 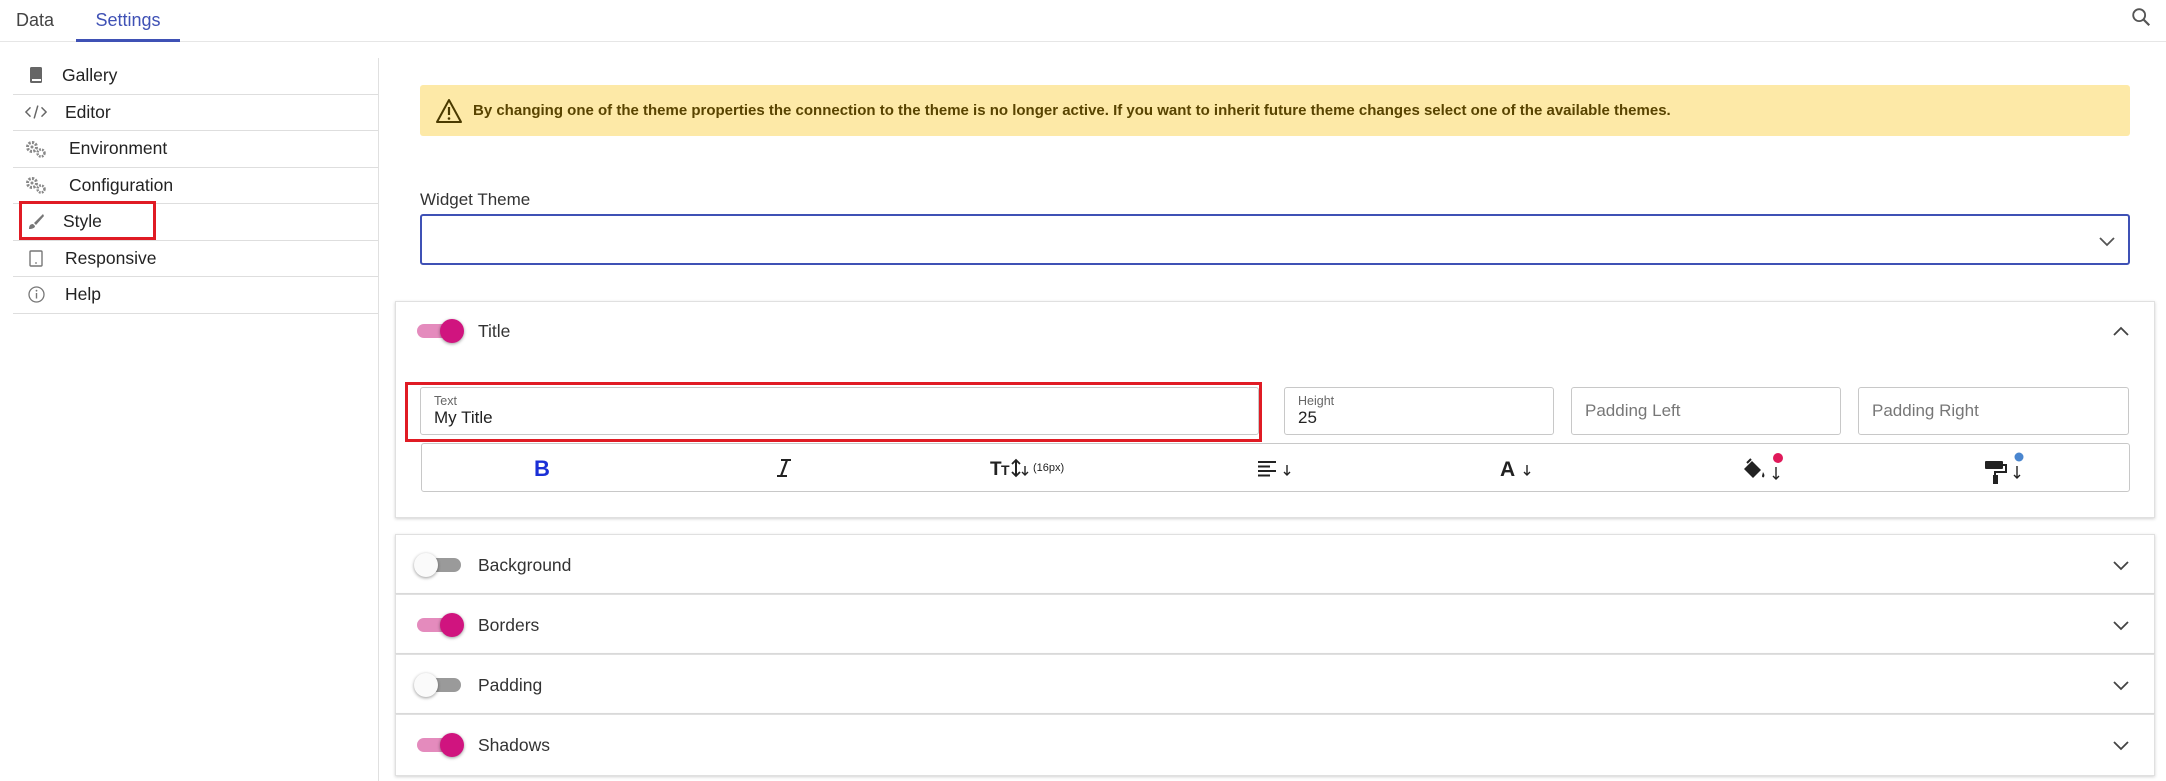 I want to click on sidebar-item-responsive: Responsive, so click(x=195, y=259).